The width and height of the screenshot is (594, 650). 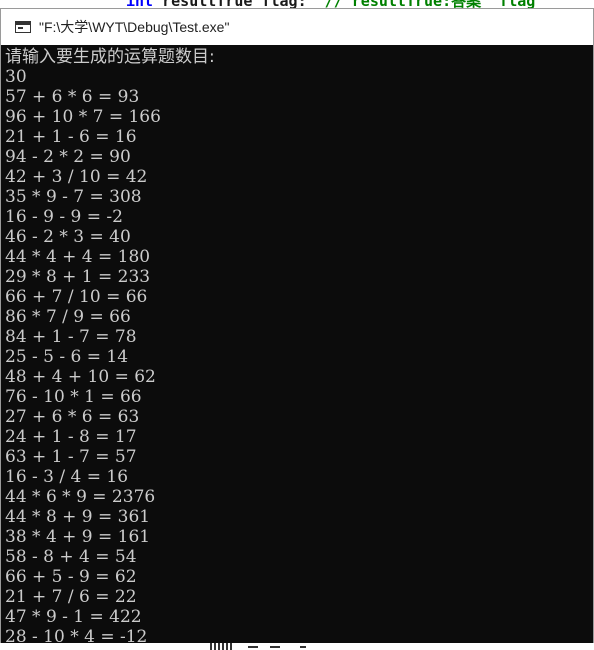 What do you see at coordinates (64, 217) in the screenshot?
I see `problem-line: 16 - 9 - 9 = -2` at bounding box center [64, 217].